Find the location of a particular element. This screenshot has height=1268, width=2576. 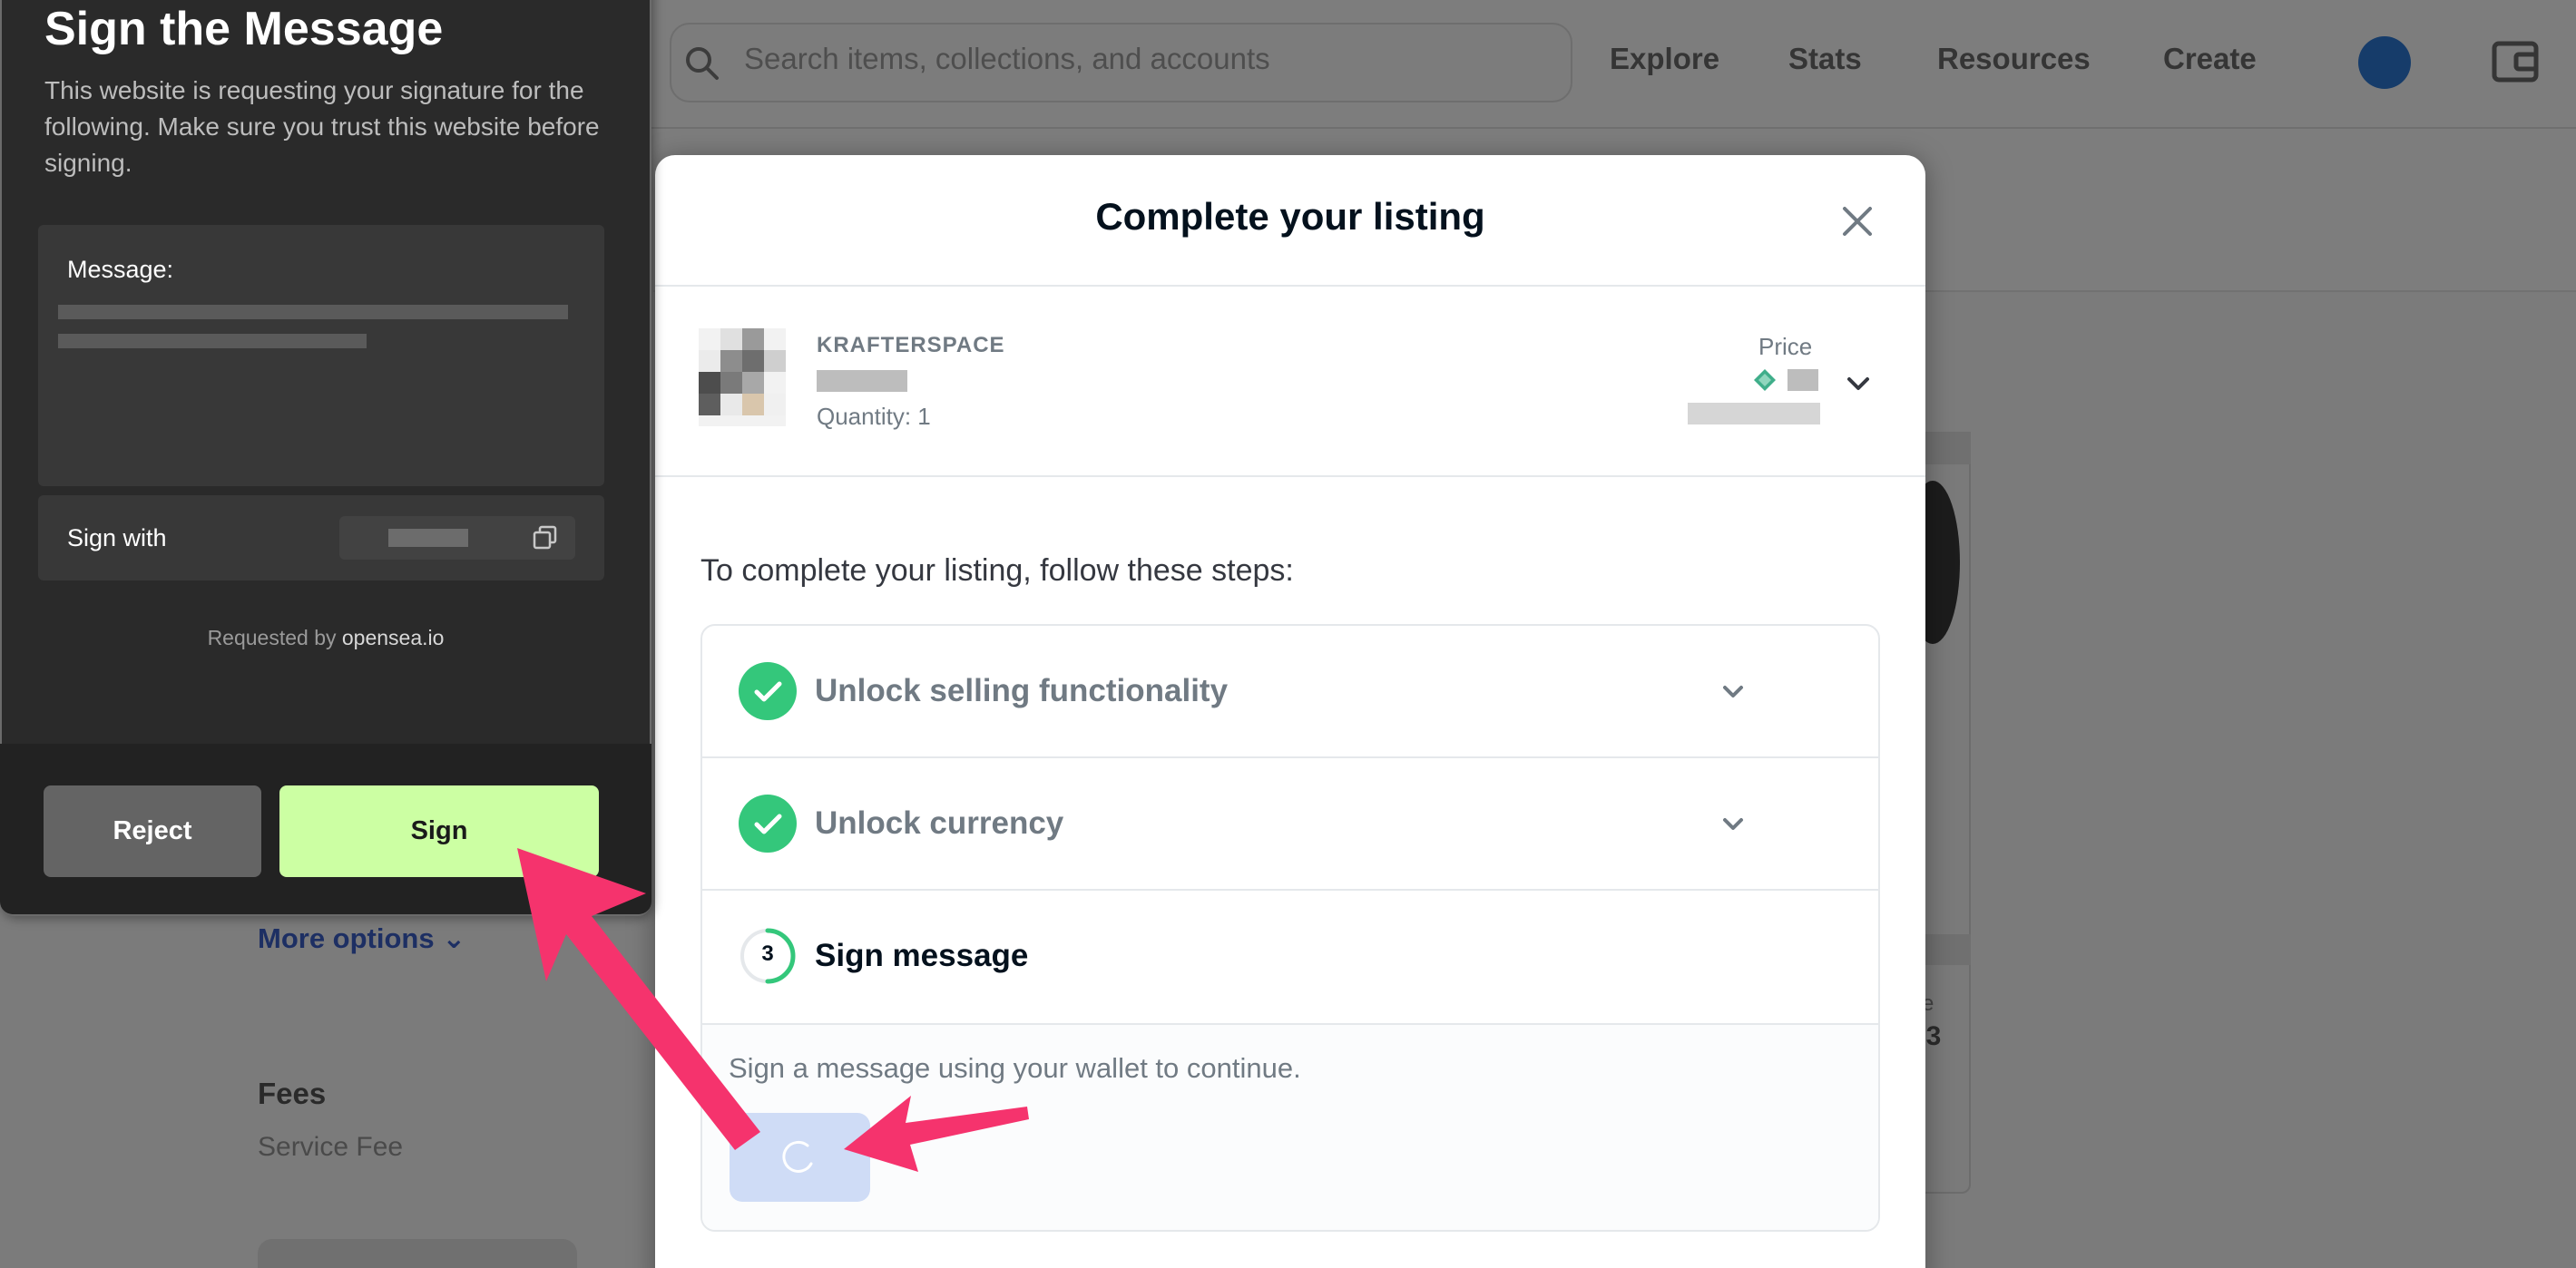

quantity-label: Quantity: 1 is located at coordinates (874, 417).